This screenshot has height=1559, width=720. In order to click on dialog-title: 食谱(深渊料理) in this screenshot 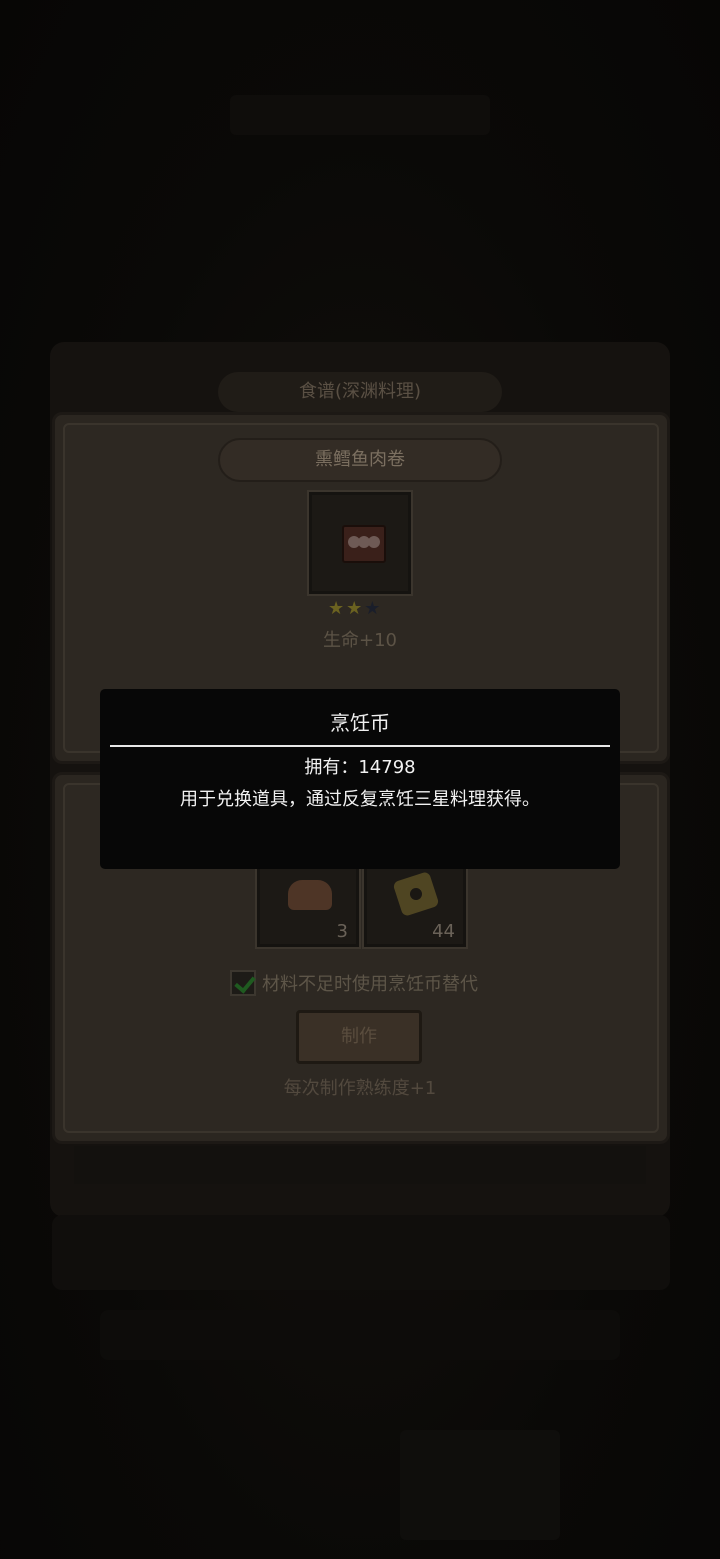, I will do `click(360, 392)`.